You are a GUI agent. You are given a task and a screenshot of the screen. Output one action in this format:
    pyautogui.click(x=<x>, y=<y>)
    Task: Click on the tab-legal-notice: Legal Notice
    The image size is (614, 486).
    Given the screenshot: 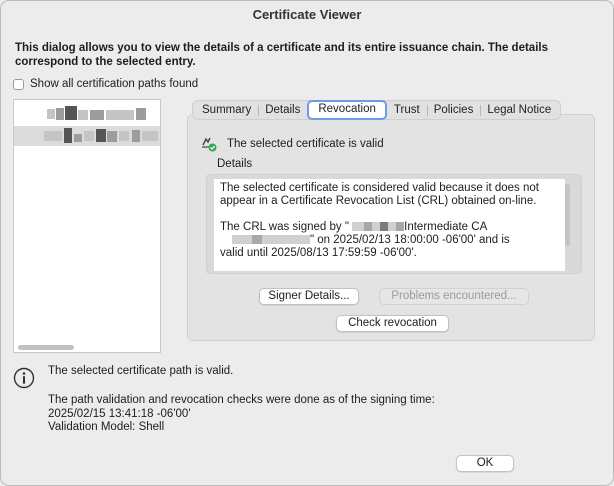 What is the action you would take?
    pyautogui.click(x=519, y=110)
    